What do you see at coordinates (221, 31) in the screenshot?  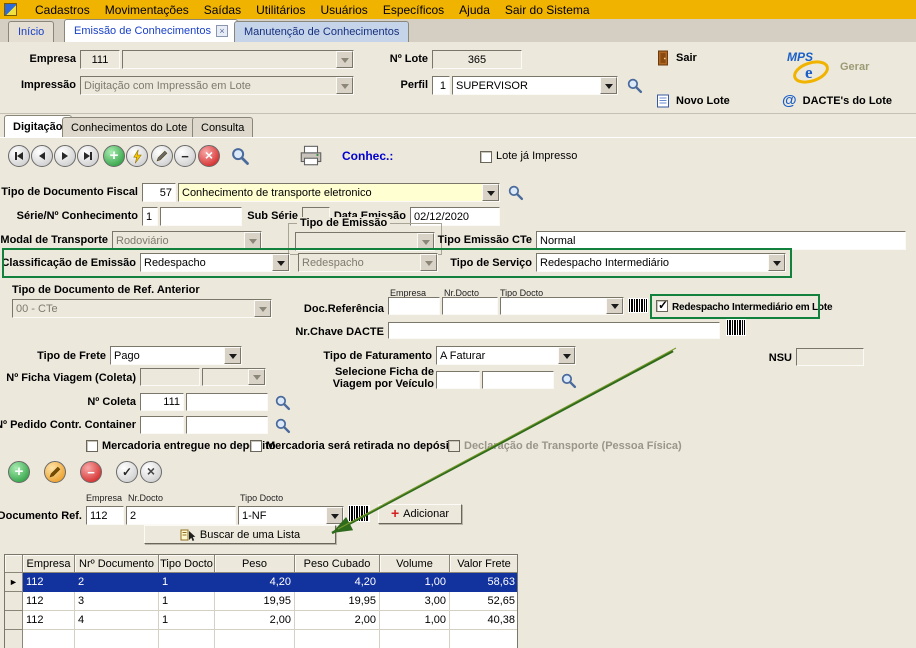 I see `tab-close-icon` at bounding box center [221, 31].